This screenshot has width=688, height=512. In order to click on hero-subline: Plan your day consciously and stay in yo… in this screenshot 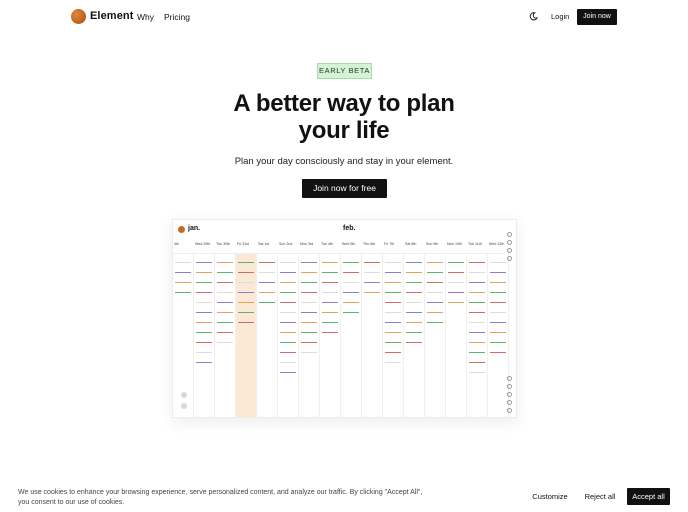, I will do `click(344, 161)`.